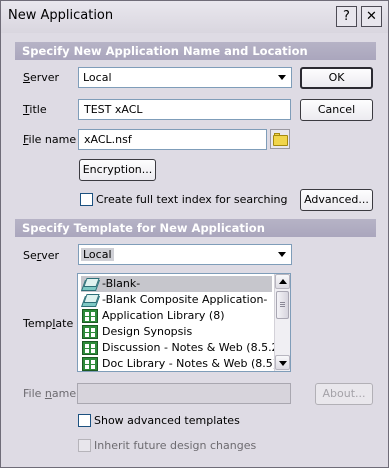  What do you see at coordinates (184, 393) in the screenshot?
I see `template-filename-field` at bounding box center [184, 393].